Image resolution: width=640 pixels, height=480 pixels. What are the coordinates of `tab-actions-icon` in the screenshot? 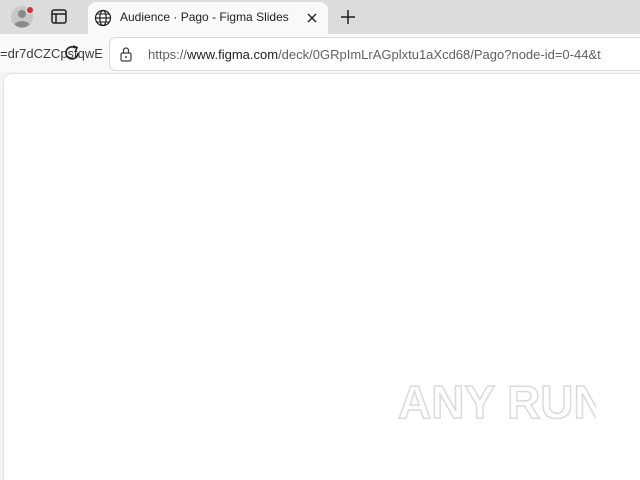 It's located at (59, 16).